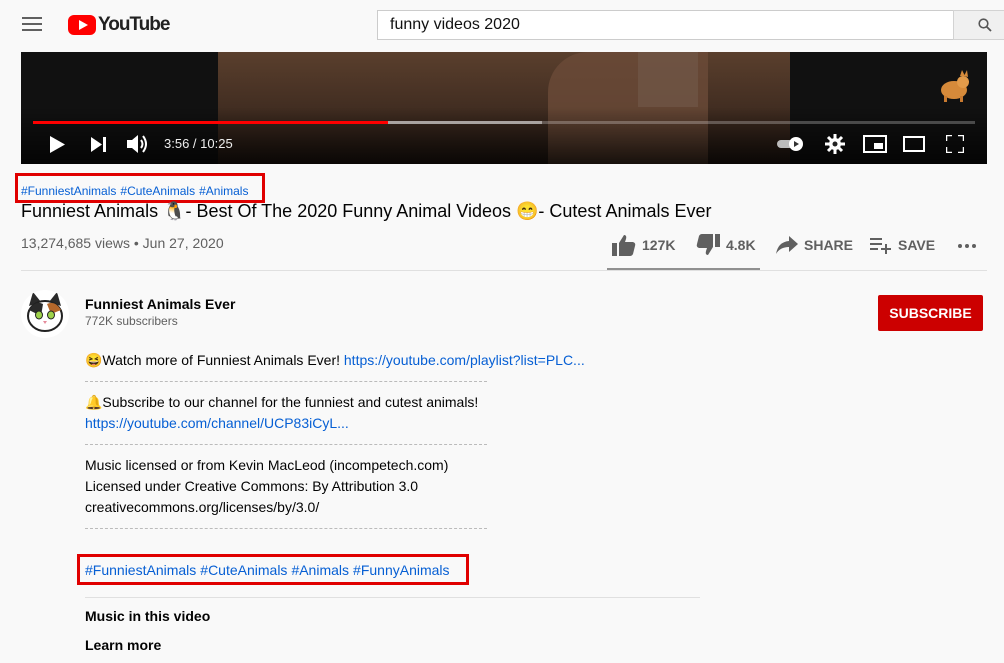  Describe the element at coordinates (82, 25) in the screenshot. I see `play-logo-icon` at that location.